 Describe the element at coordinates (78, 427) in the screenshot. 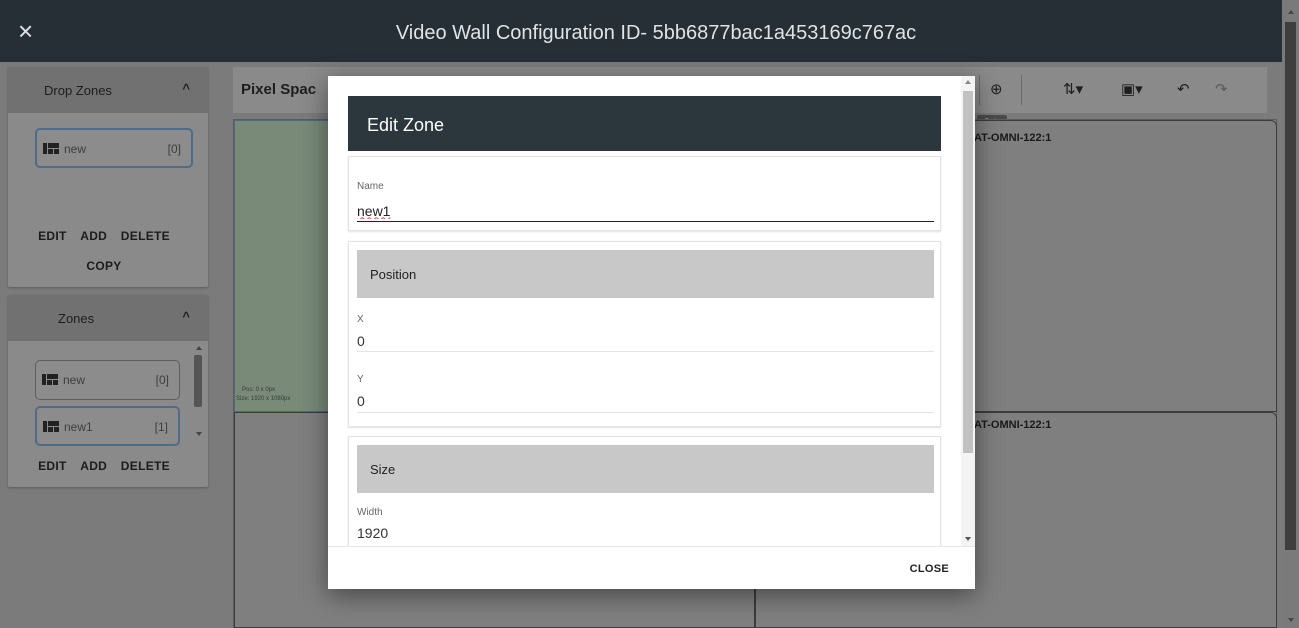

I see `zone-name: new1` at that location.